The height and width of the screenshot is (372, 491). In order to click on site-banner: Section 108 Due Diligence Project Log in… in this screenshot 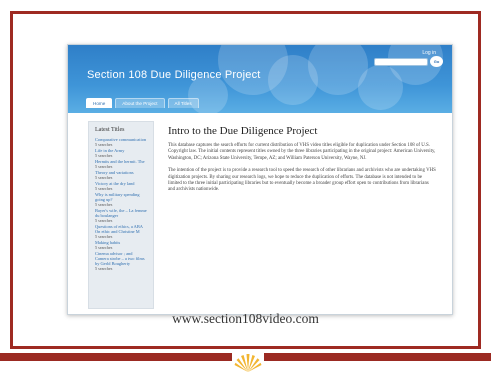, I will do `click(260, 79)`.